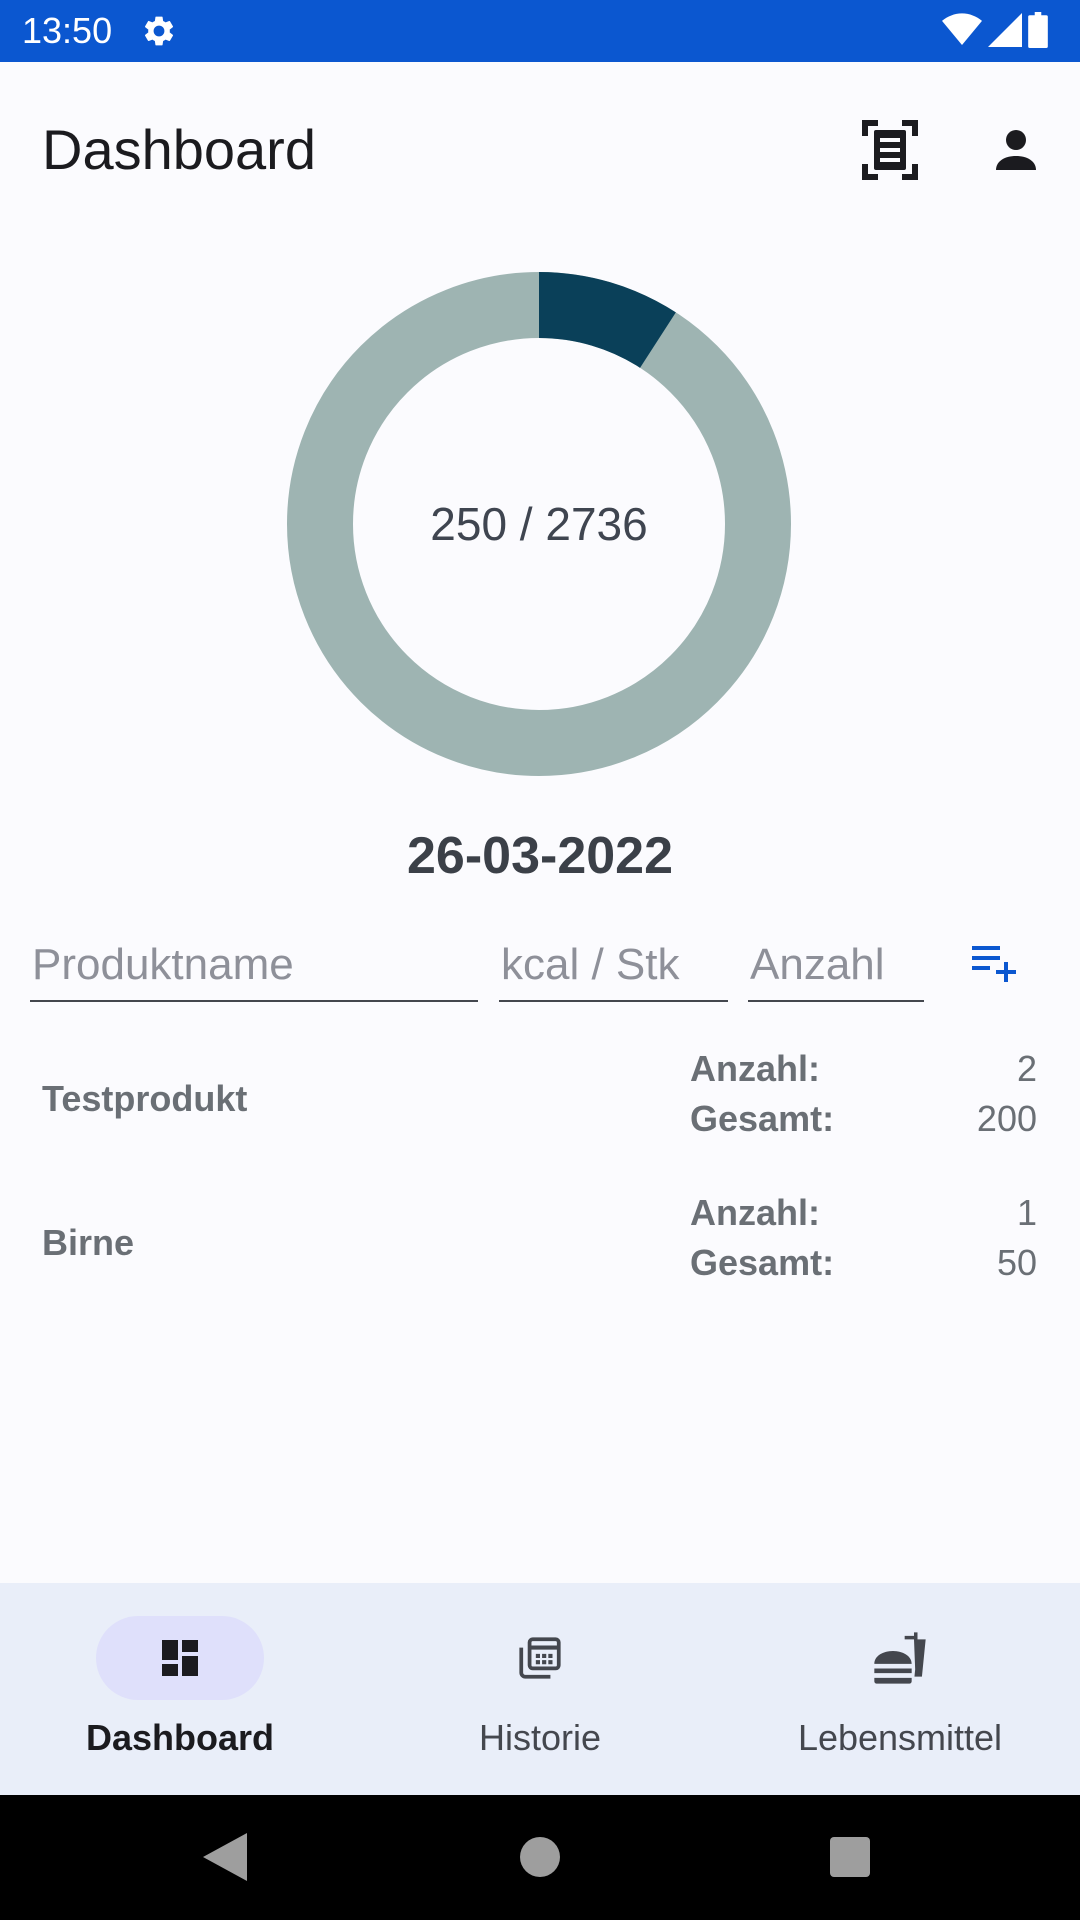  What do you see at coordinates (540, 150) in the screenshot?
I see `app-bar: Dashboard` at bounding box center [540, 150].